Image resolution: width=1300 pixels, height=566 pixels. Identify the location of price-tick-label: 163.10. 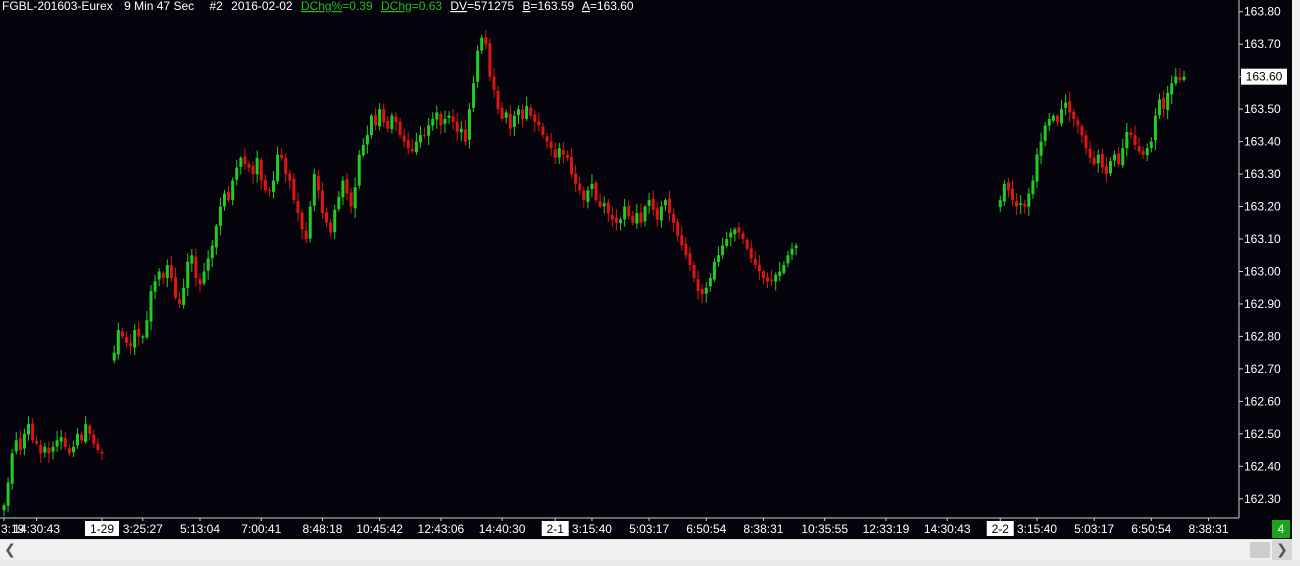
(1262, 239).